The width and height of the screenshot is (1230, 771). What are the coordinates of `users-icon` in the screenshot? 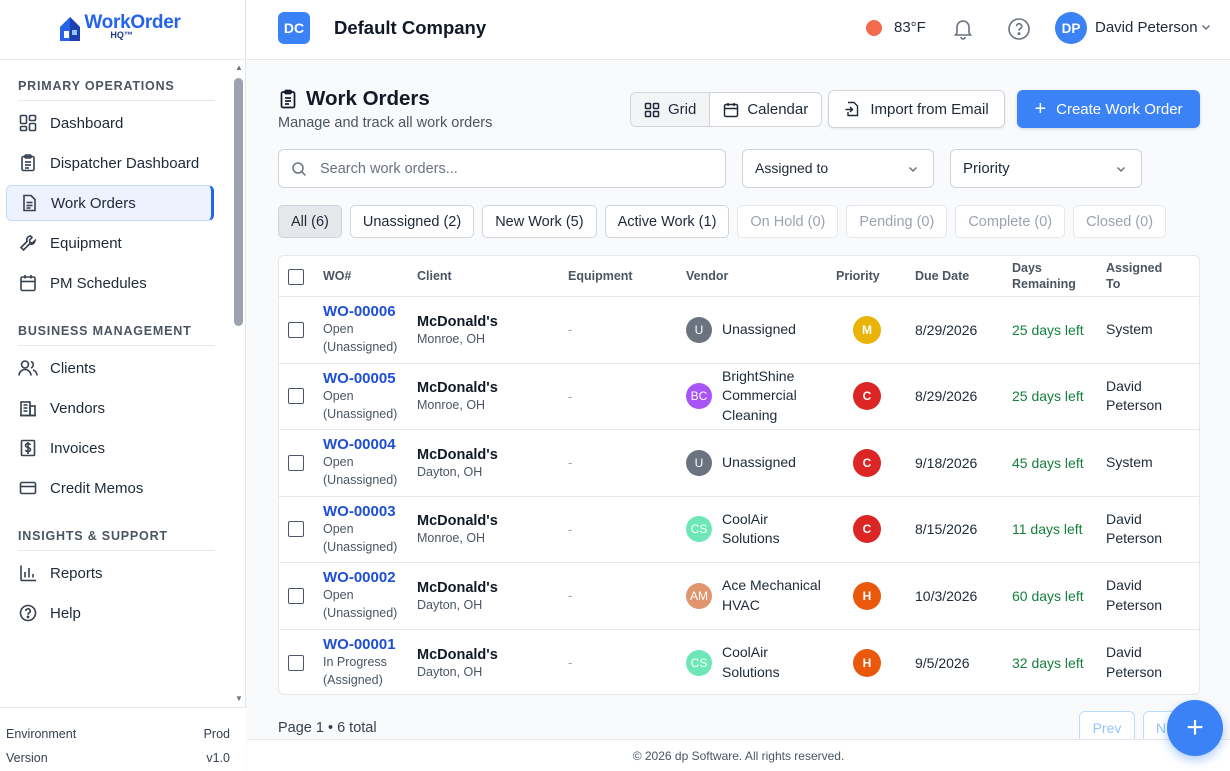 It's located at (28, 368).